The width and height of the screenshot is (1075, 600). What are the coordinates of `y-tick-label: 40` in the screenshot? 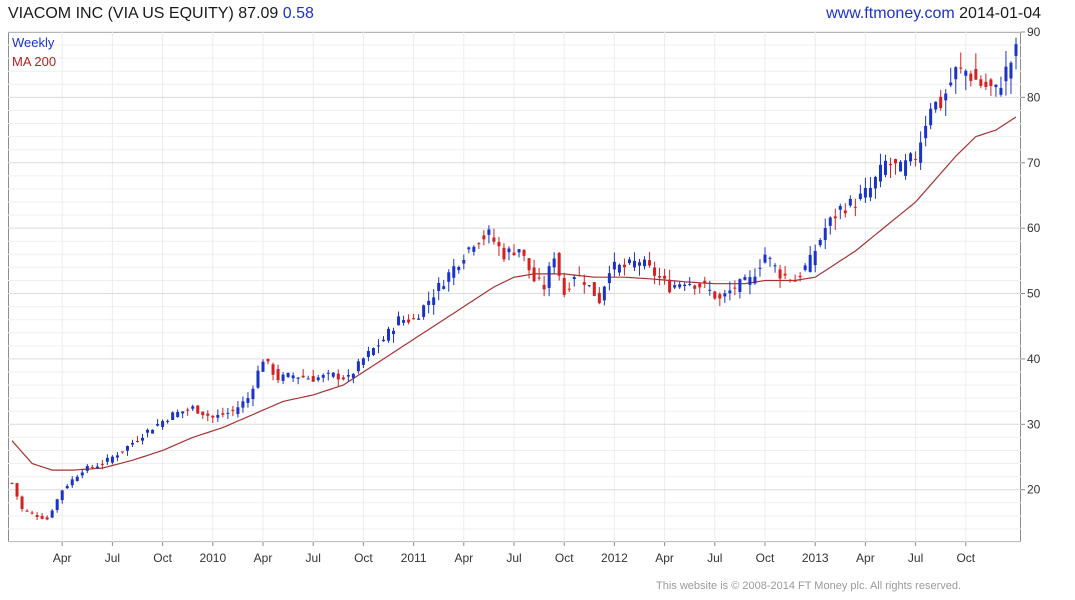 It's located at (1034, 359).